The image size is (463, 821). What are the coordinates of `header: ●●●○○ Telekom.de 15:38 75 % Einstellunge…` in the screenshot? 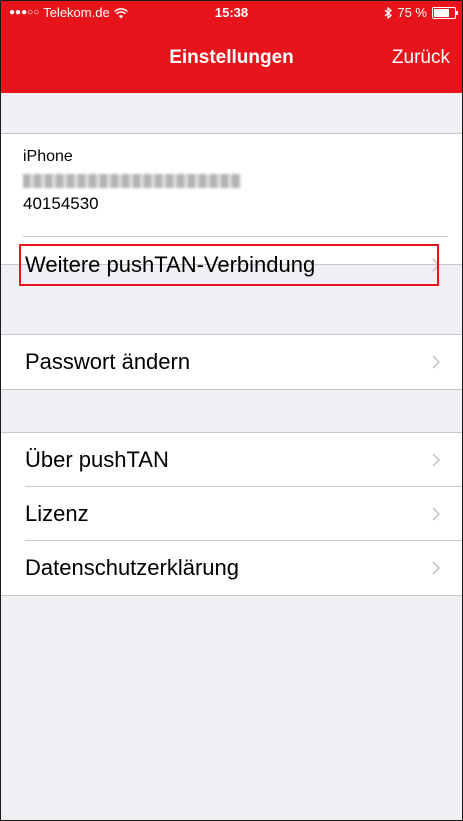 It's located at (231, 47).